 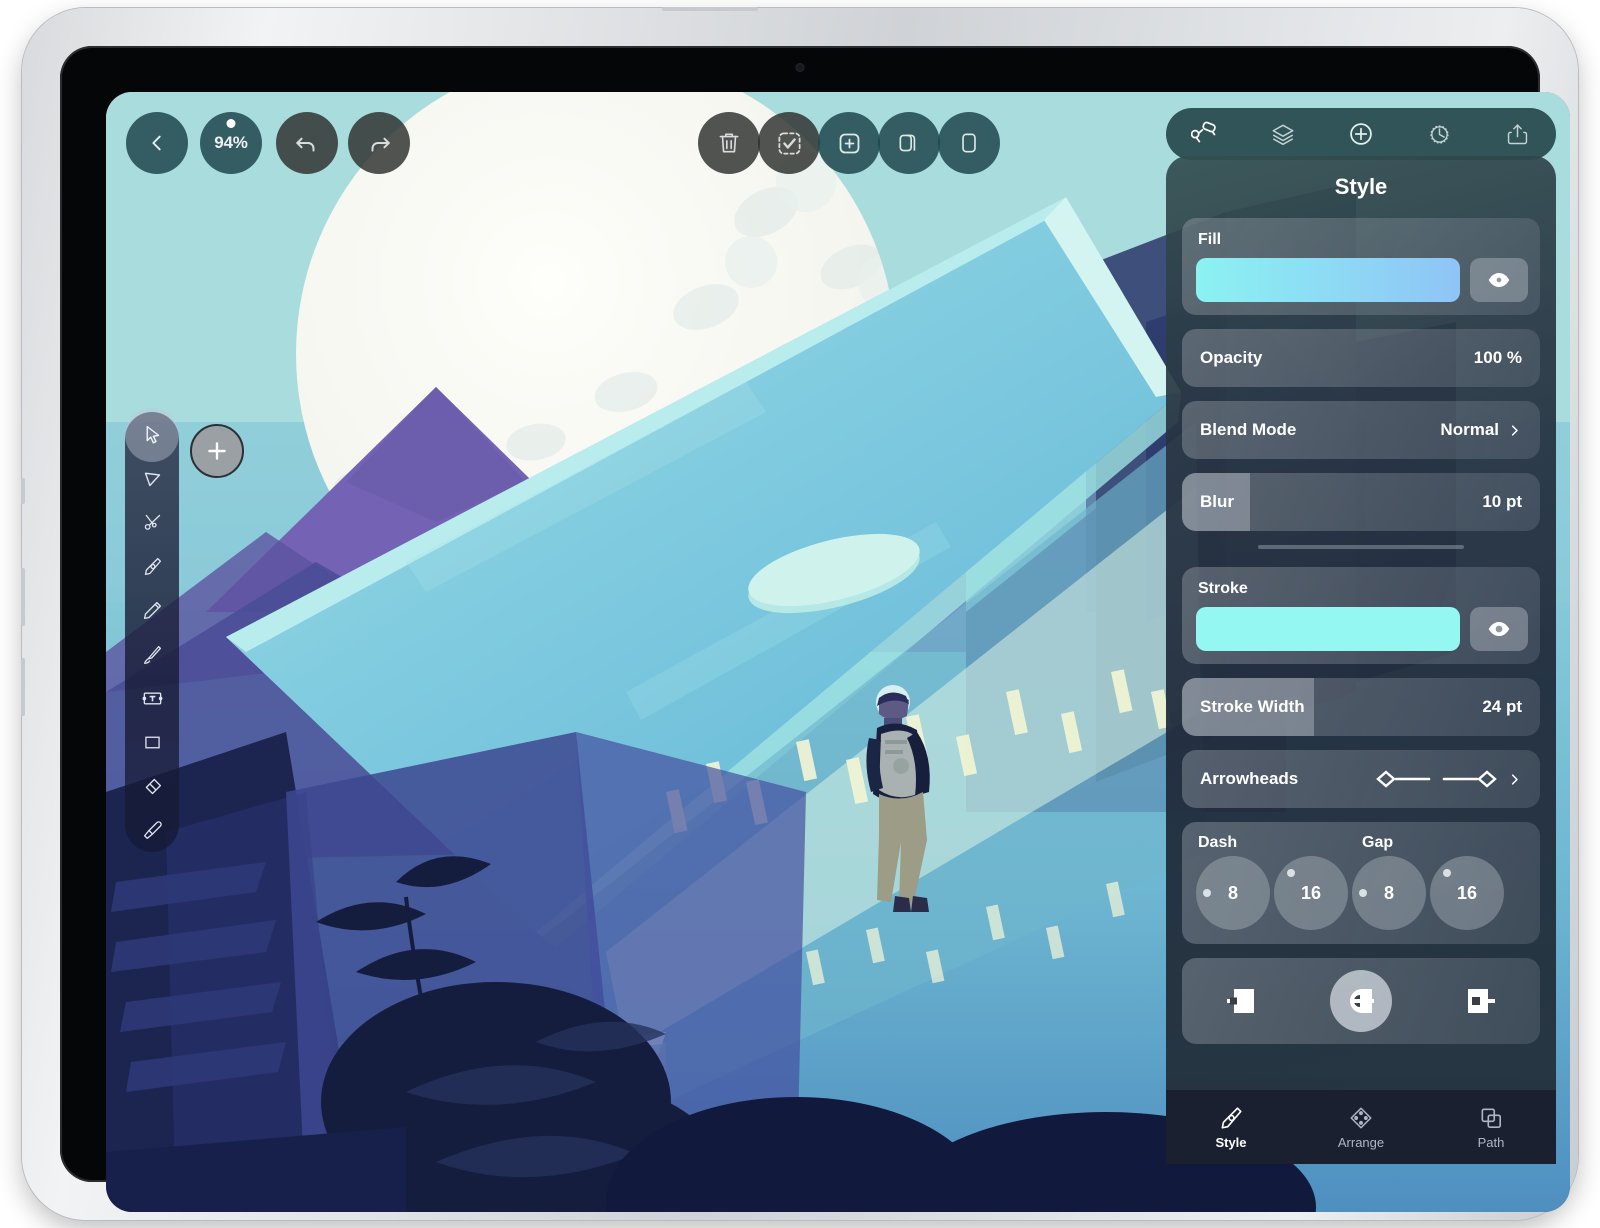 What do you see at coordinates (23, 491) in the screenshot?
I see `volume-up-button` at bounding box center [23, 491].